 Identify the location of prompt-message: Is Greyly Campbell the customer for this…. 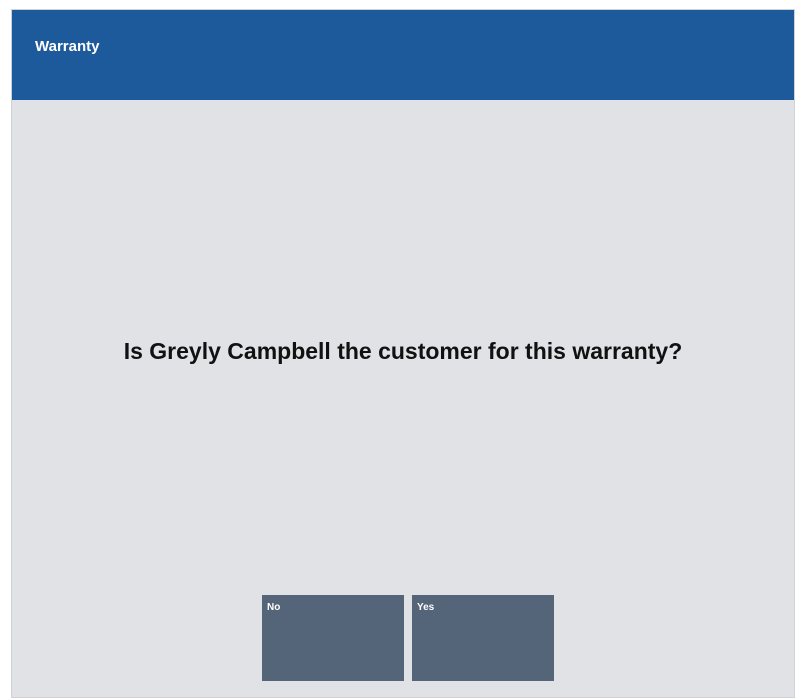
(403, 351).